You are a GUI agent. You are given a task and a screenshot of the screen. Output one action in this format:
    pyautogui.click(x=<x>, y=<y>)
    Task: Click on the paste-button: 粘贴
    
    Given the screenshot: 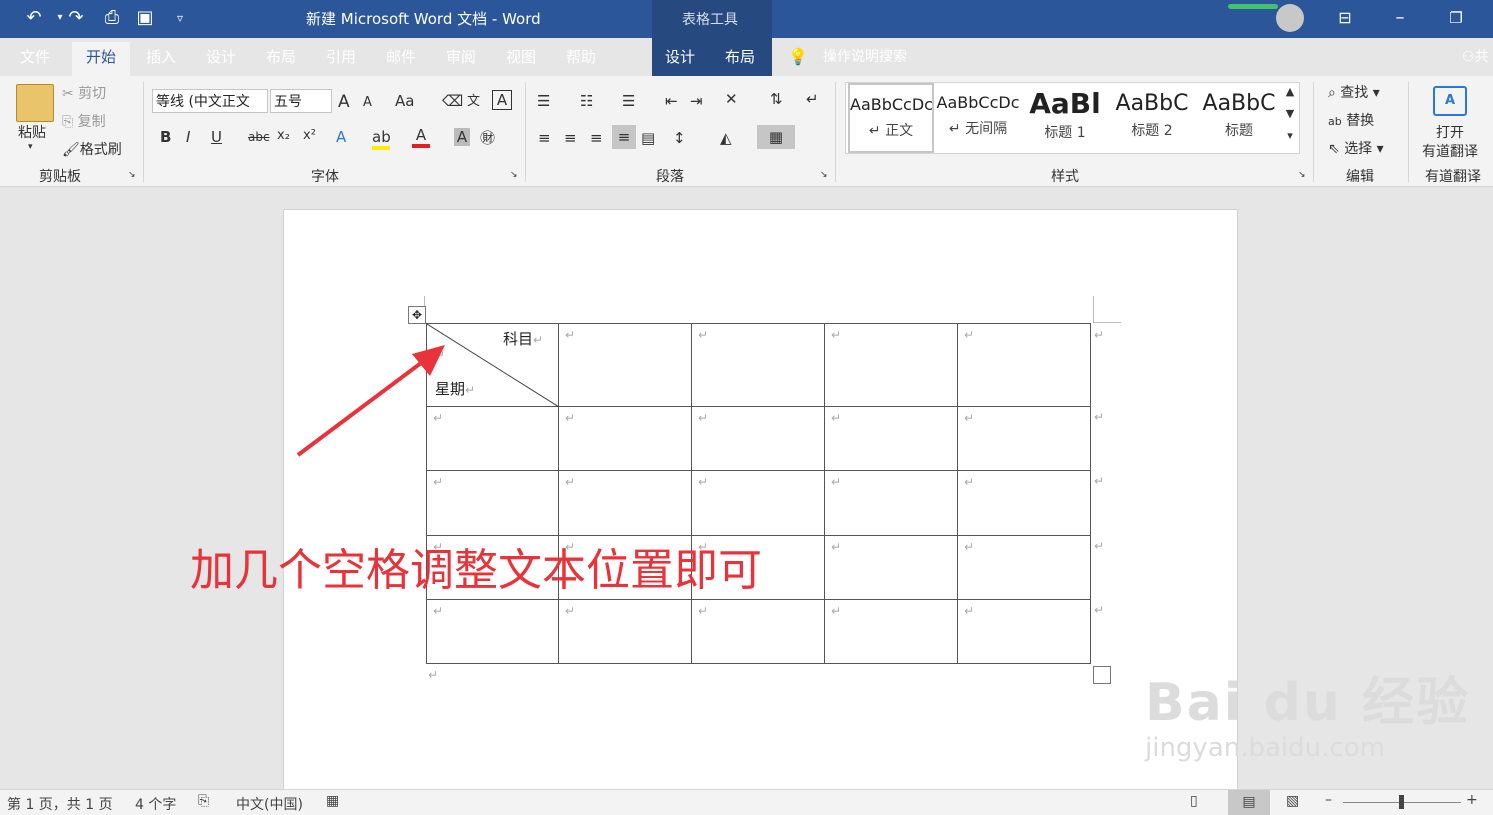 What is the action you would take?
    pyautogui.click(x=32, y=132)
    